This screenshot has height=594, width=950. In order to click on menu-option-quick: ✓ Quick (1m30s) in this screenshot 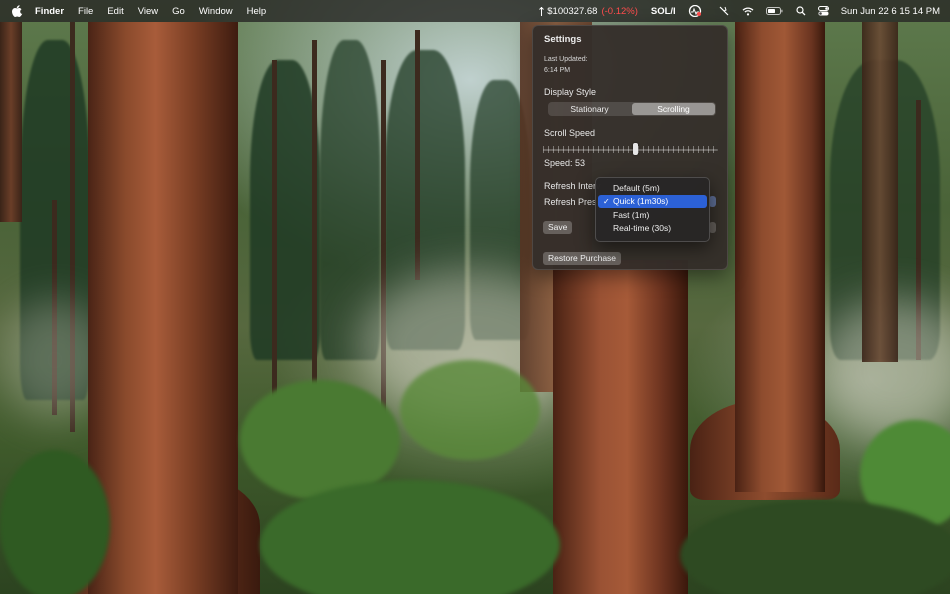, I will do `click(652, 201)`.